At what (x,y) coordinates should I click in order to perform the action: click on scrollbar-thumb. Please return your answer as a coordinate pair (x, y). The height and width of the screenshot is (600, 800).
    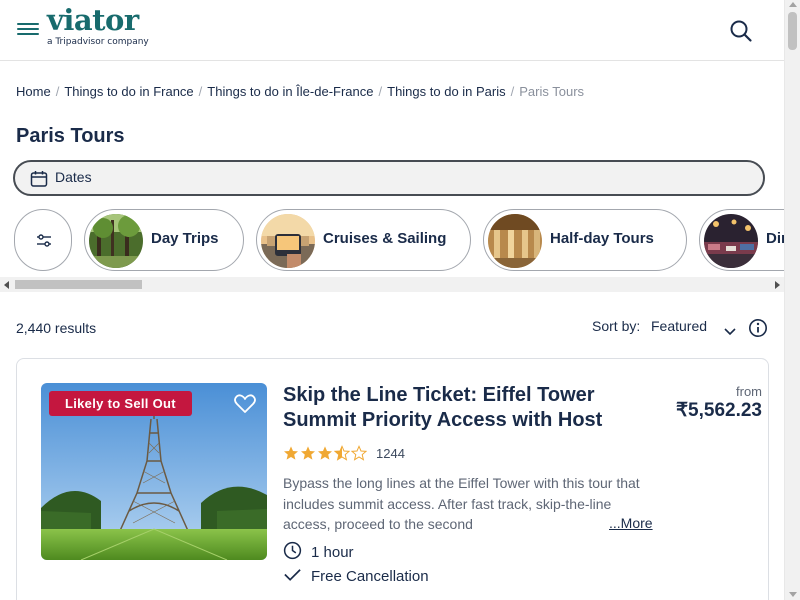
    Looking at the image, I should click on (792, 31).